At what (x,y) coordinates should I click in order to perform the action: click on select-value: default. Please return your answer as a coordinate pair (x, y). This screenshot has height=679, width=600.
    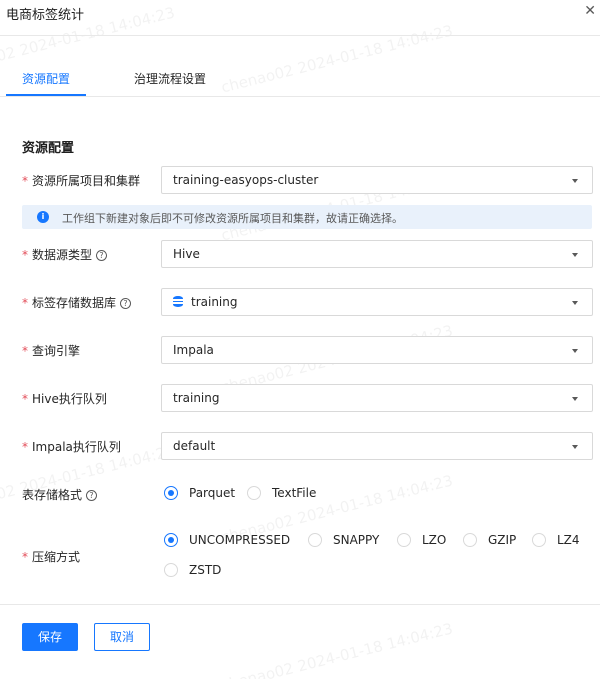
    Looking at the image, I should click on (194, 446).